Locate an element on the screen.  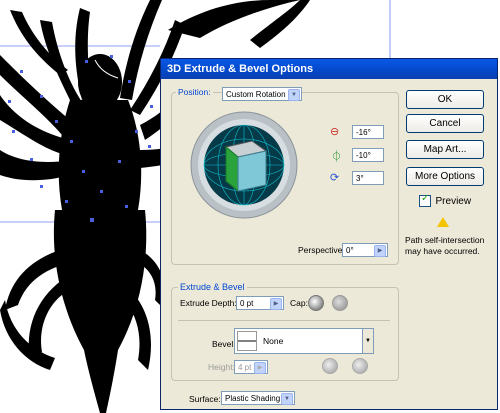
cancel-button: Cancel is located at coordinates (445, 123).